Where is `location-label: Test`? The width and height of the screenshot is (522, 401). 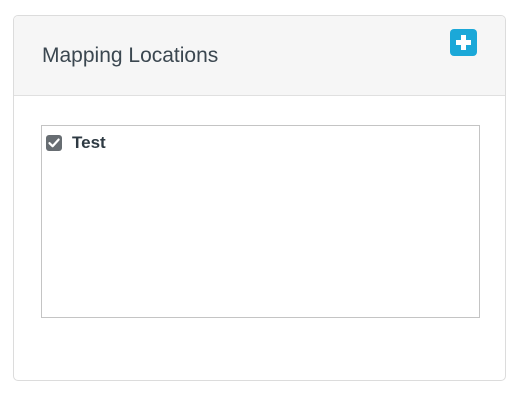 location-label: Test is located at coordinates (89, 142).